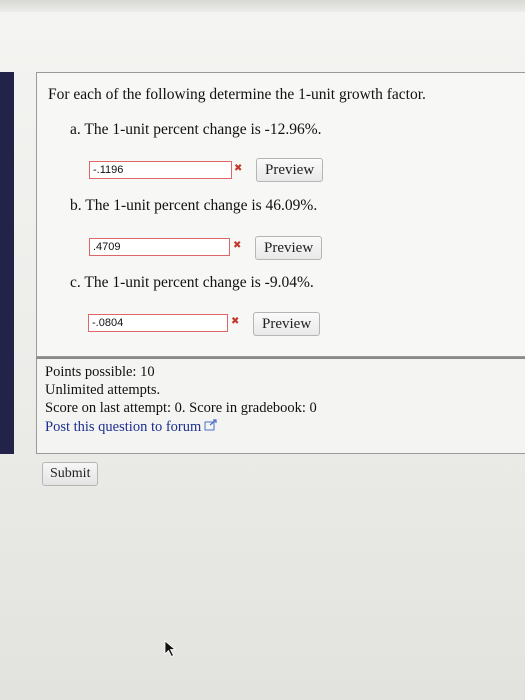  Describe the element at coordinates (262, 6) in the screenshot. I see `top-strip` at that location.